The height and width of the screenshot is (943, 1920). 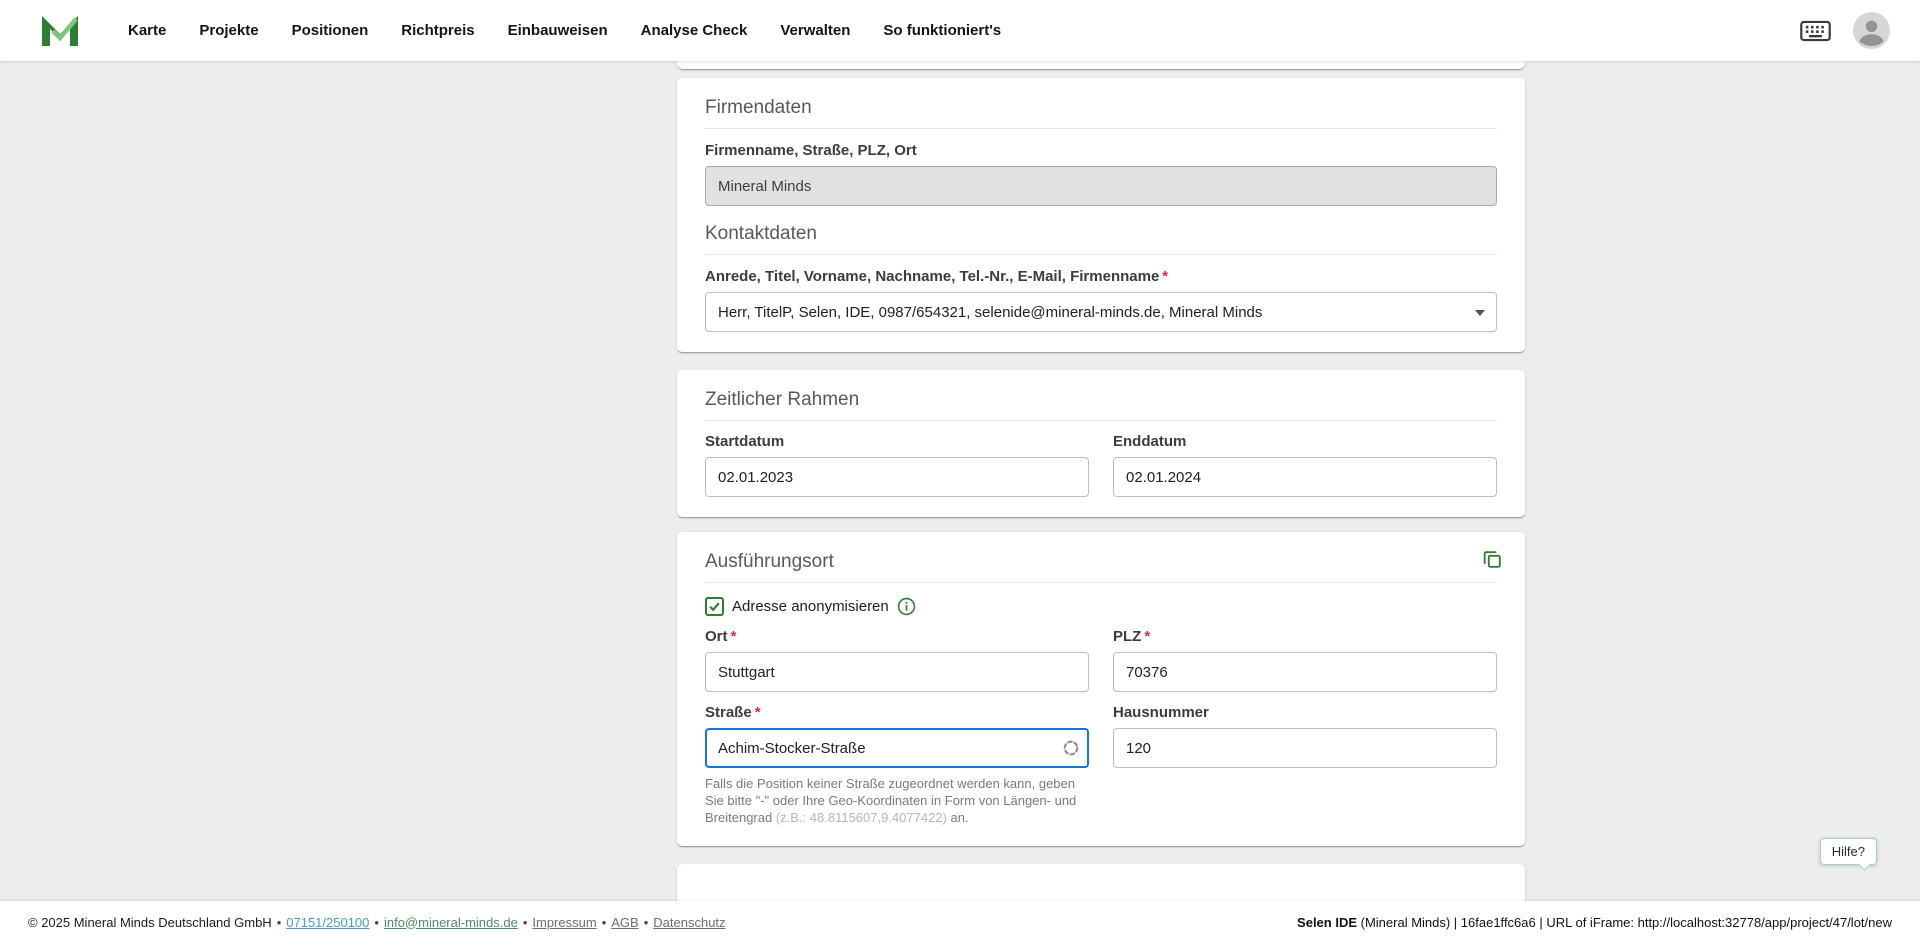 I want to click on footer-datenschutz-link: Datenschutz, so click(x=689, y=922).